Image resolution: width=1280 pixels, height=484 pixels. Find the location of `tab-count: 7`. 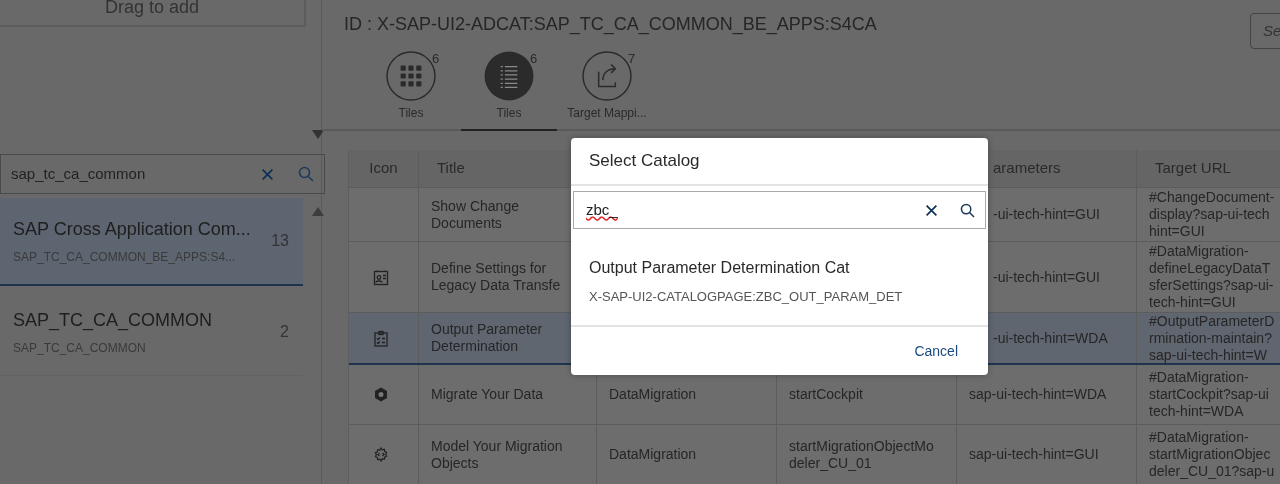

tab-count: 7 is located at coordinates (632, 59).